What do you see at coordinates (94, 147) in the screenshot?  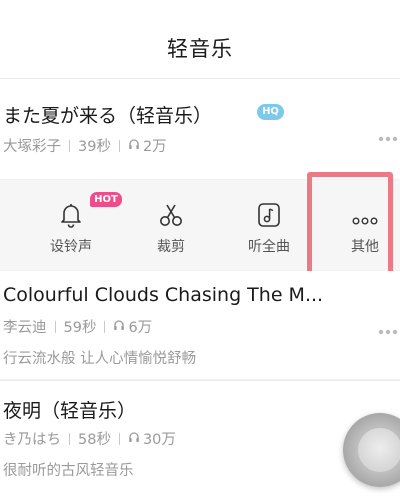 I see `duration: 39秒` at bounding box center [94, 147].